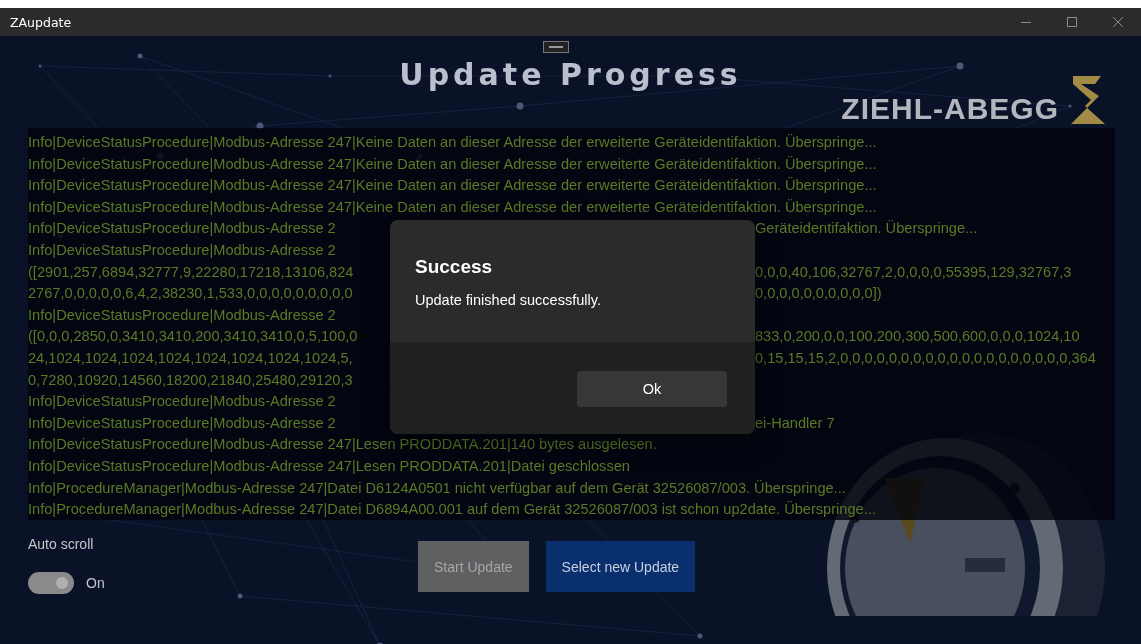 The width and height of the screenshot is (1141, 644). Describe the element at coordinates (652, 389) in the screenshot. I see `ok-button: Ok` at that location.